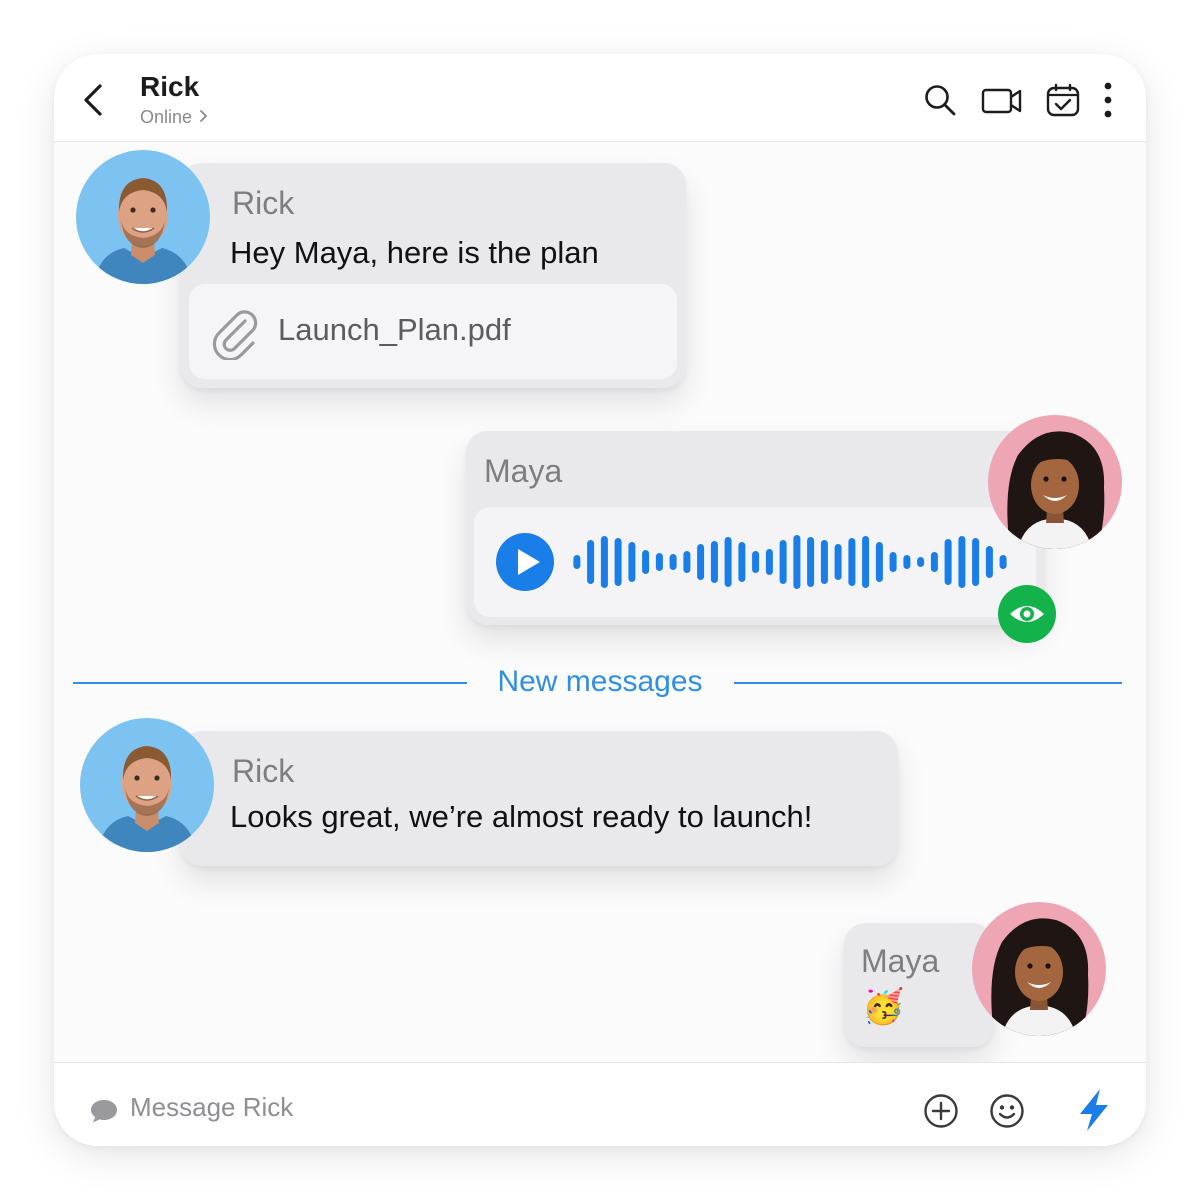 The width and height of the screenshot is (1200, 1200). I want to click on contact-status-text: Online, so click(166, 117).